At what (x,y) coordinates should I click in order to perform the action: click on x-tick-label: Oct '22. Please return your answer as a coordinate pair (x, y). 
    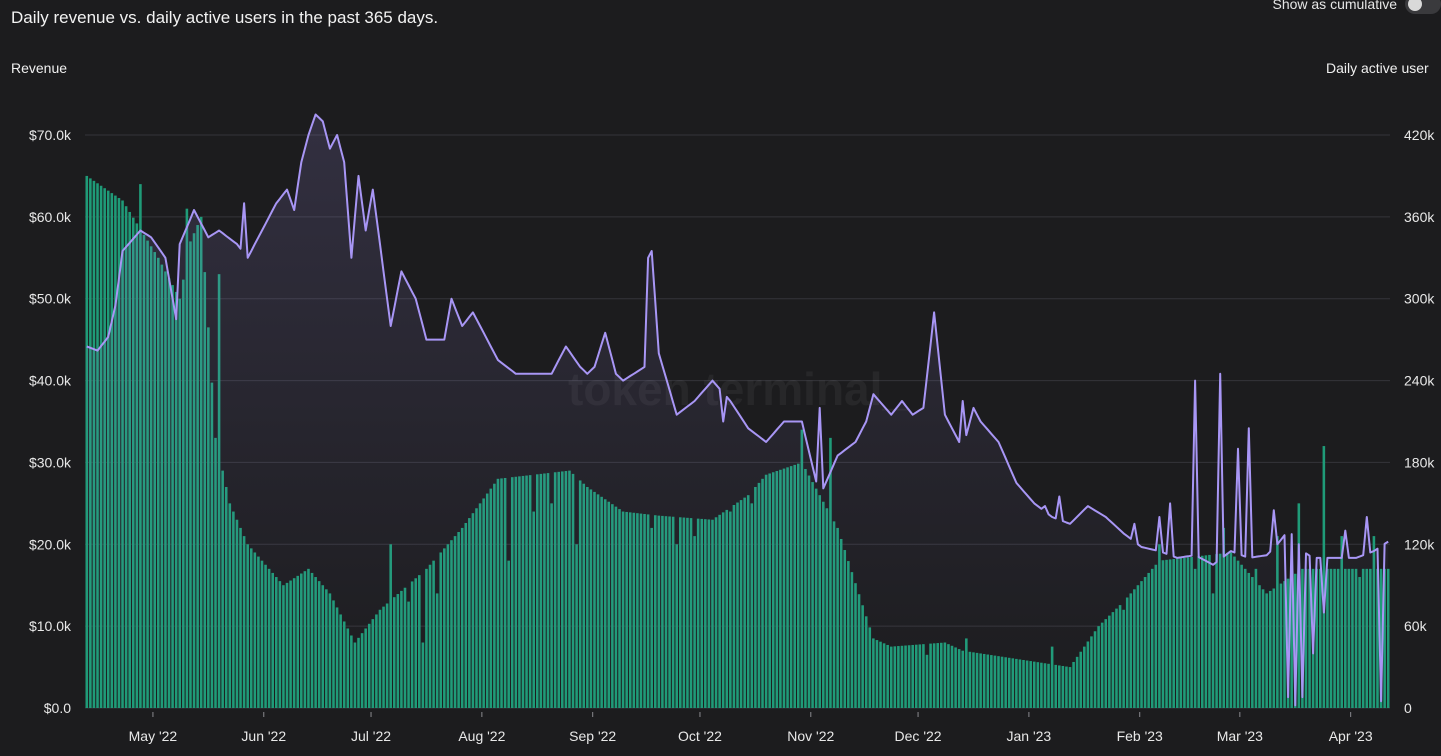
    Looking at the image, I should click on (700, 736).